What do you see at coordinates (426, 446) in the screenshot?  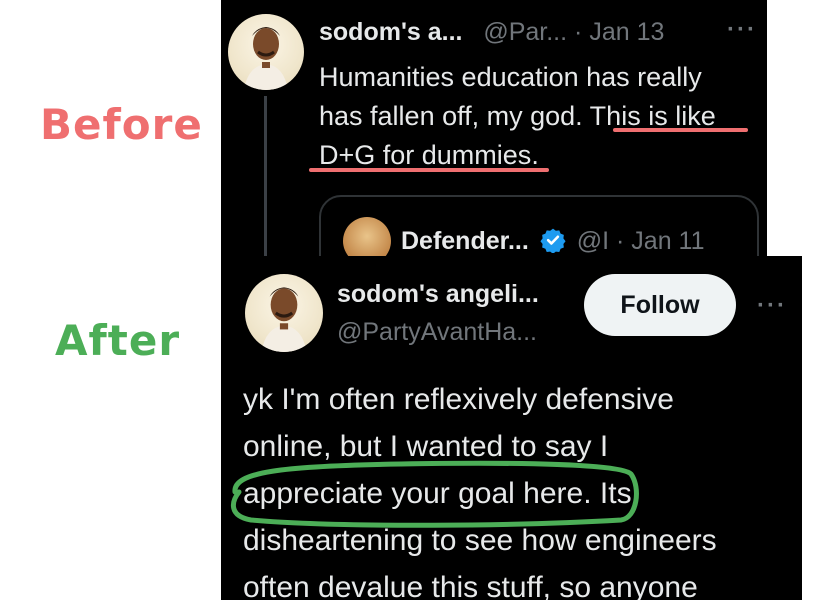 I see `tweet-text-line: online, but I wanted to say I` at bounding box center [426, 446].